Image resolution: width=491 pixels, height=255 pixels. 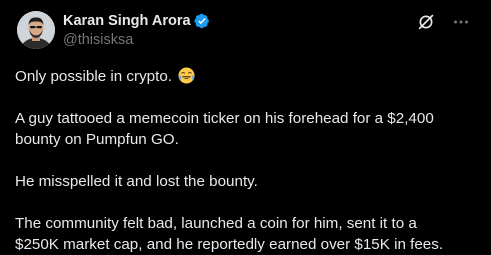 I want to click on avatar, so click(x=36, y=30).